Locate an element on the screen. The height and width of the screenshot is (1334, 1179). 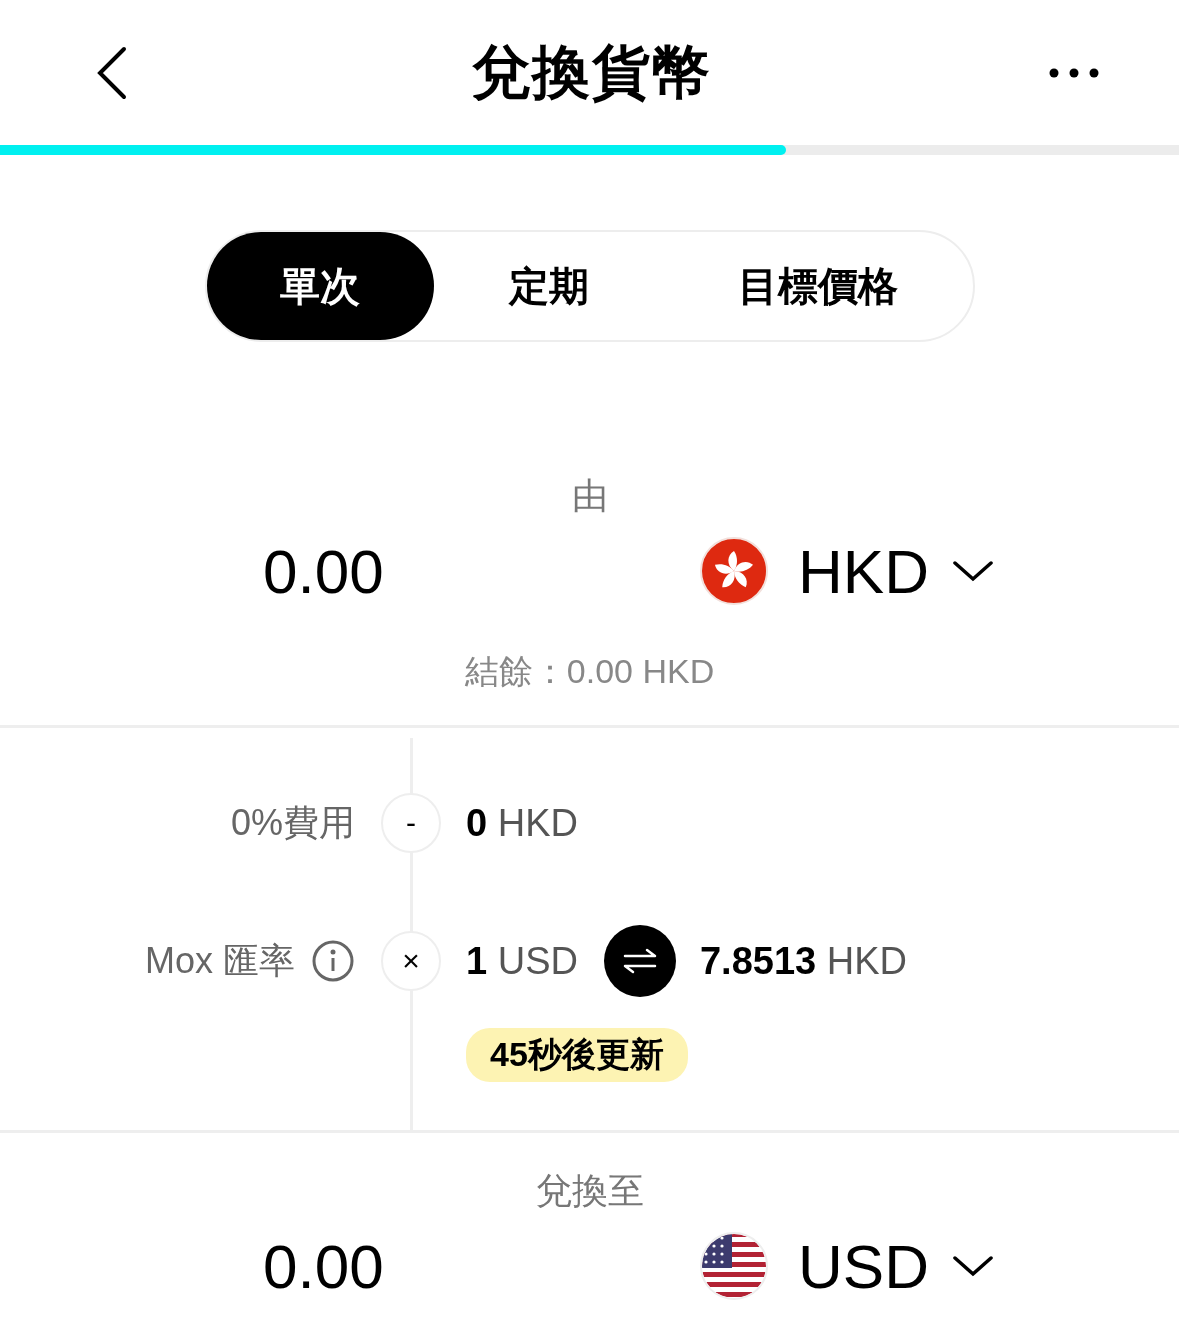
row-label: 0%費用 is located at coordinates (292, 822).